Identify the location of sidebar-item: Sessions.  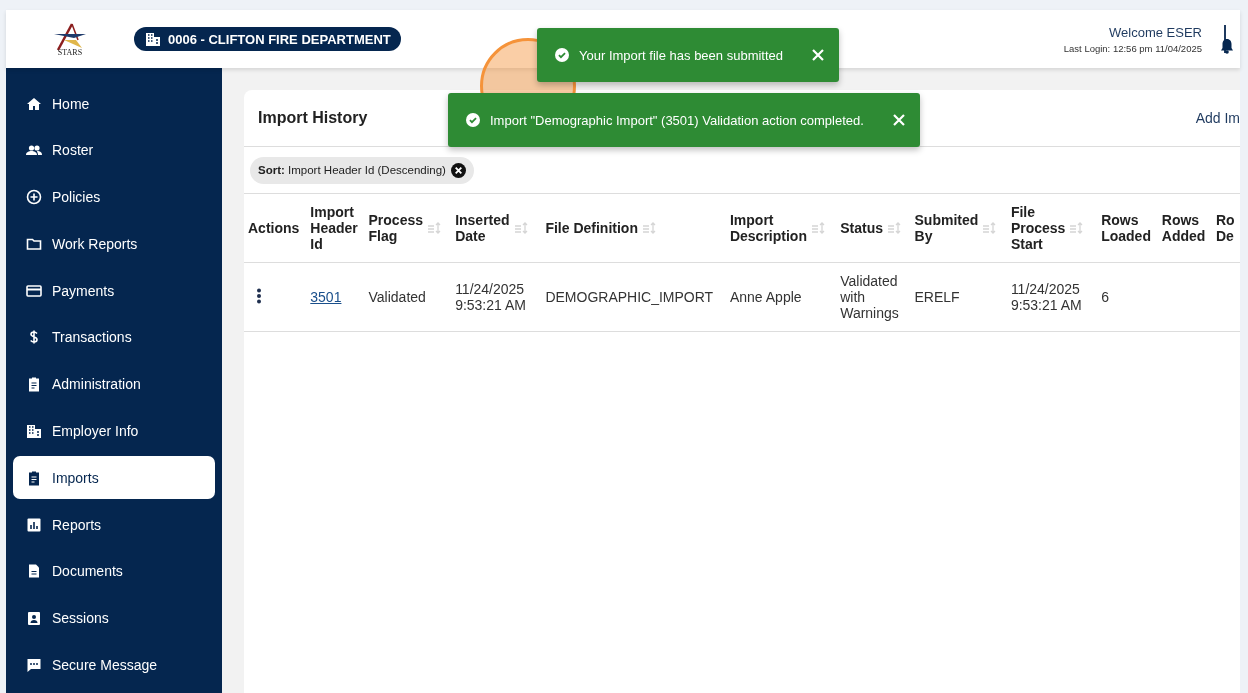
(114, 618).